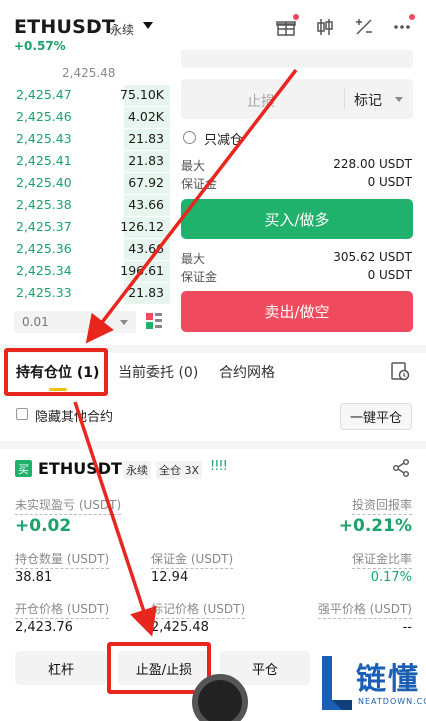  Describe the element at coordinates (220, 697) in the screenshot. I see `overlay-circle` at that location.